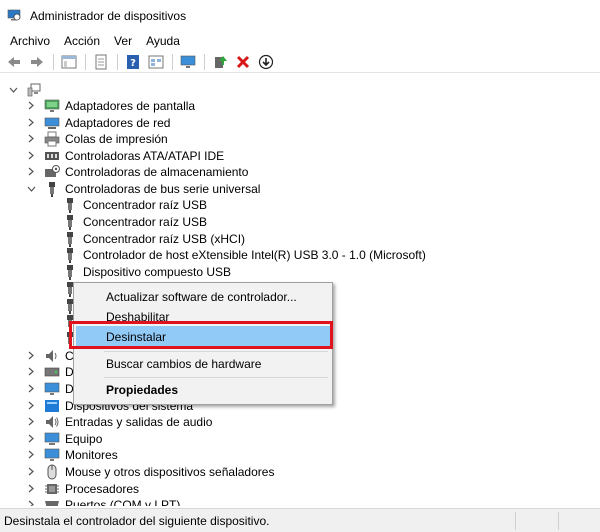 This screenshot has height=532, width=600. I want to click on disk-icon, so click(52, 372).